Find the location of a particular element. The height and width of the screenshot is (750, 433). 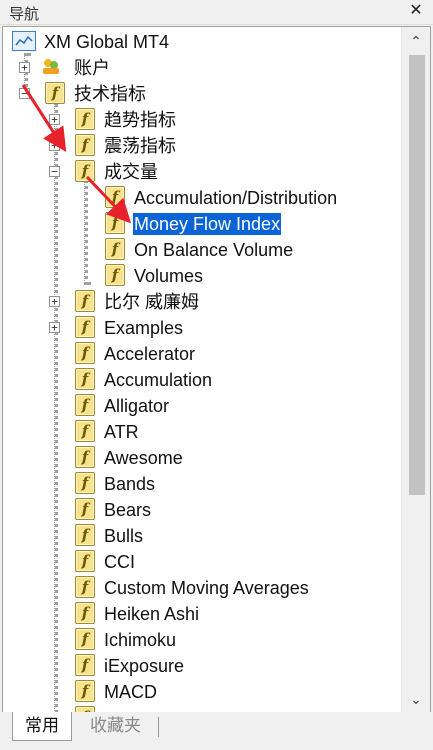

tree-item-custom: f Heiken Ashi is located at coordinates (200, 614).